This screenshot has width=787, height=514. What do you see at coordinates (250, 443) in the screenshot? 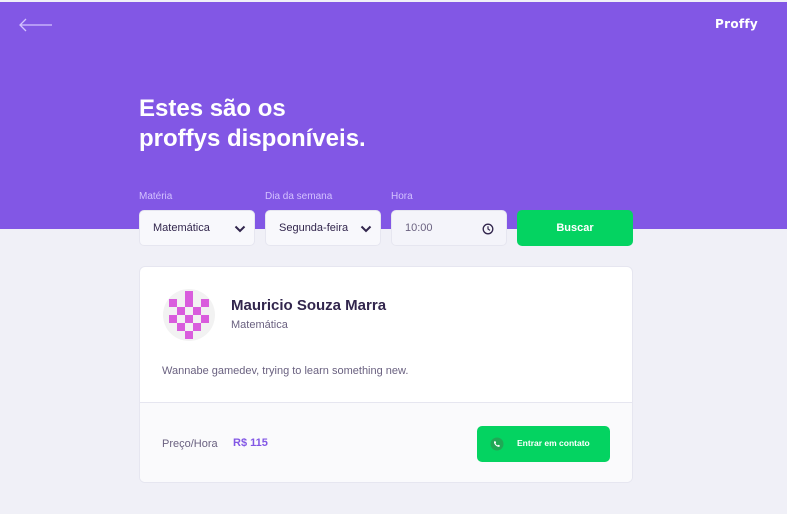
I see `price-value: R$ 115` at bounding box center [250, 443].